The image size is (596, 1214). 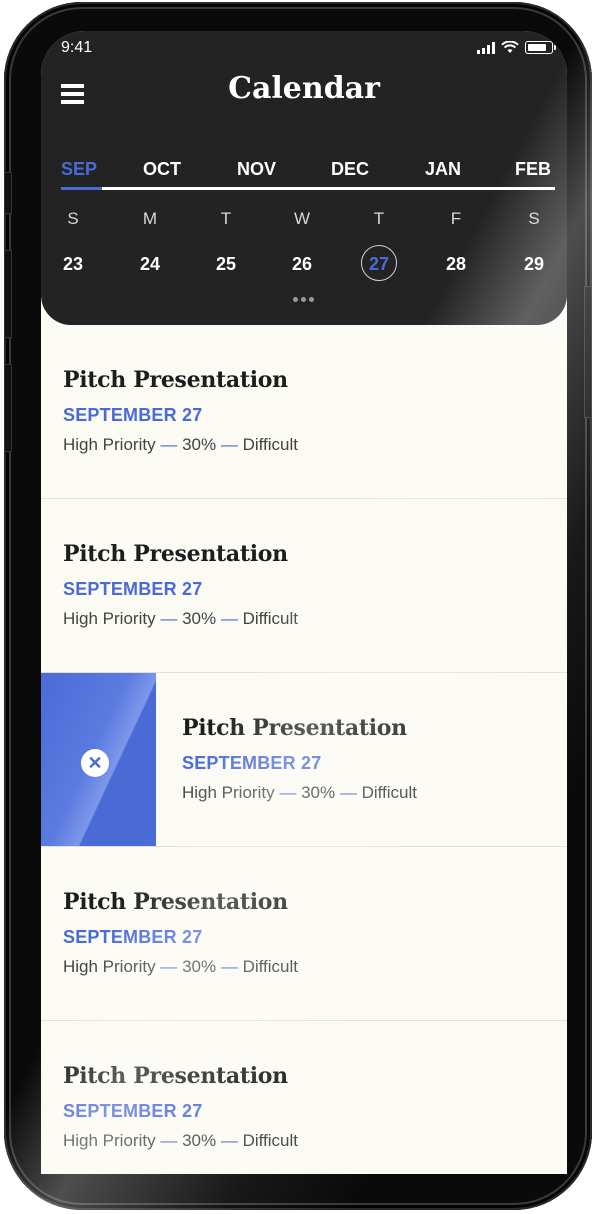 What do you see at coordinates (150, 269) in the screenshot?
I see `date-cell: 24` at bounding box center [150, 269].